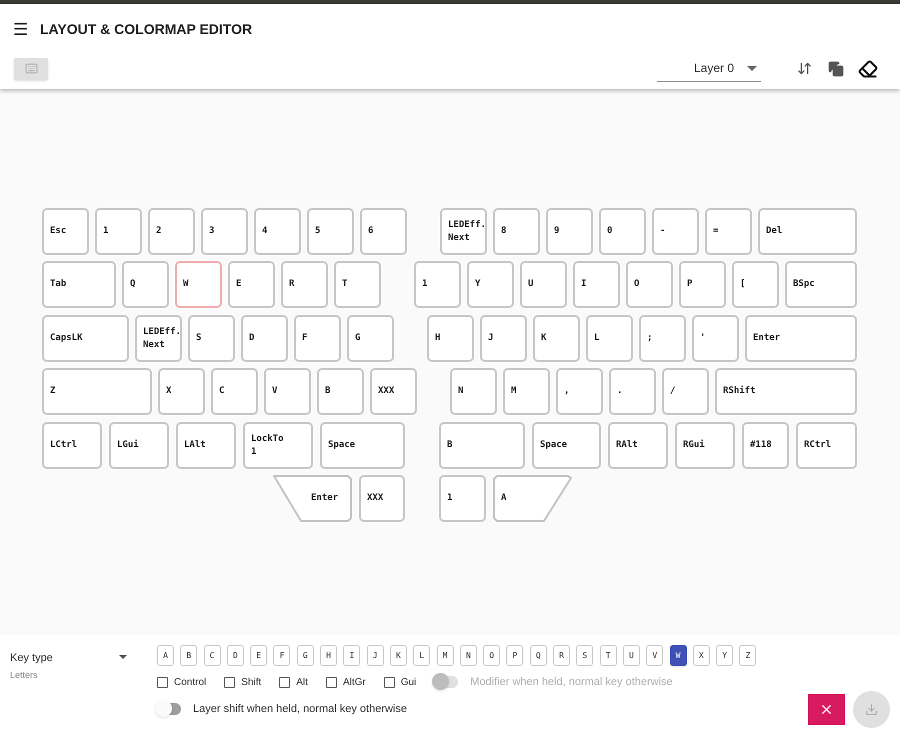  Describe the element at coordinates (370, 338) in the screenshot. I see `keyboard-key: G` at that location.